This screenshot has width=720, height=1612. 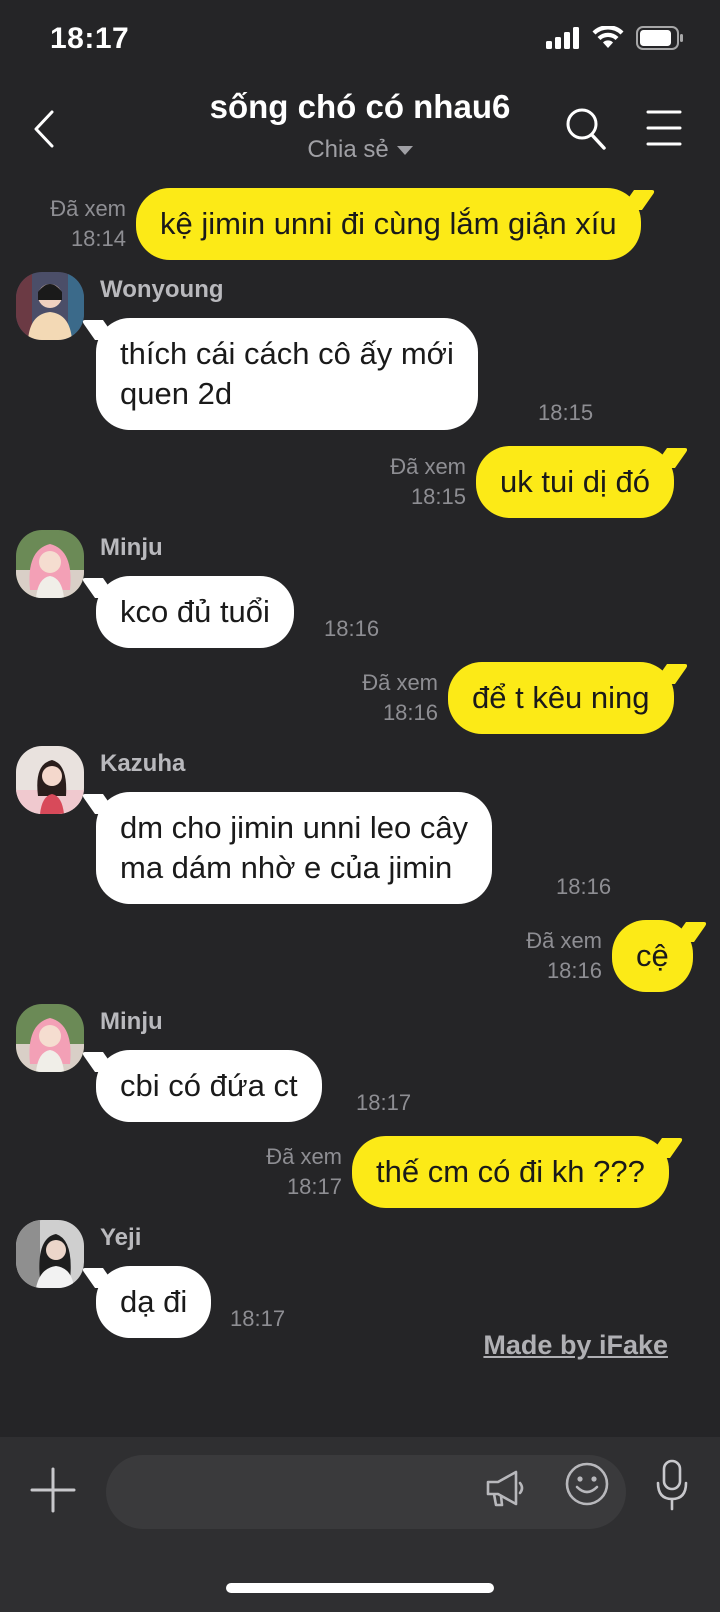 I want to click on message-bubble-incoming: dạ đi, so click(x=154, y=1302).